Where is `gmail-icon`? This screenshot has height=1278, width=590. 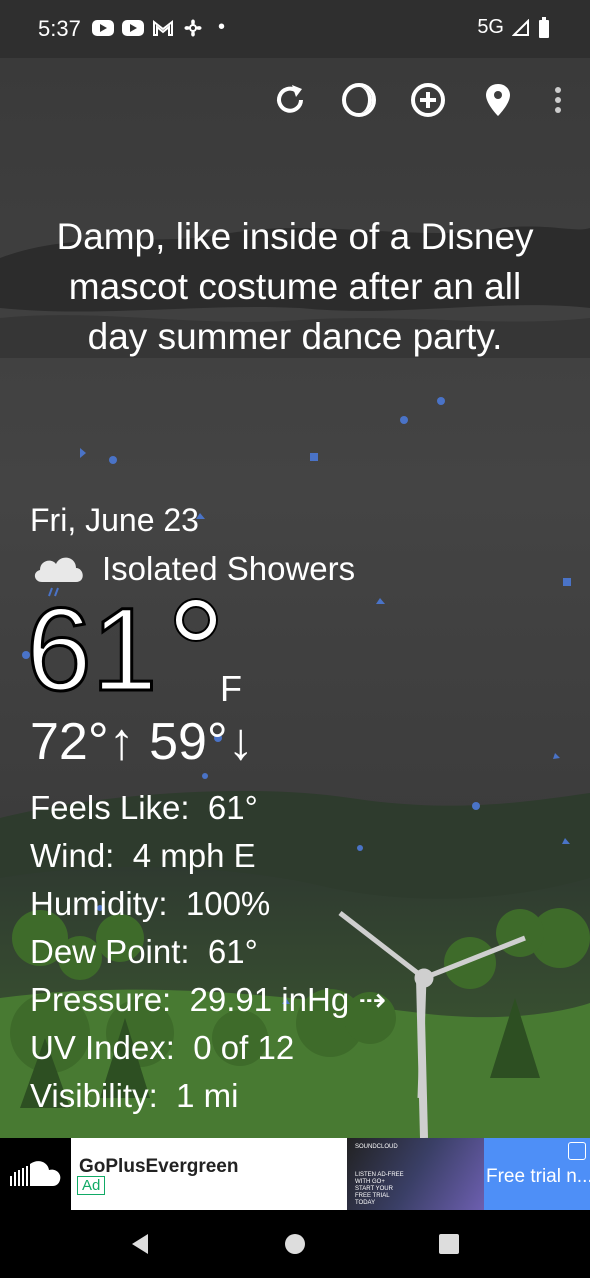
gmail-icon is located at coordinates (163, 27).